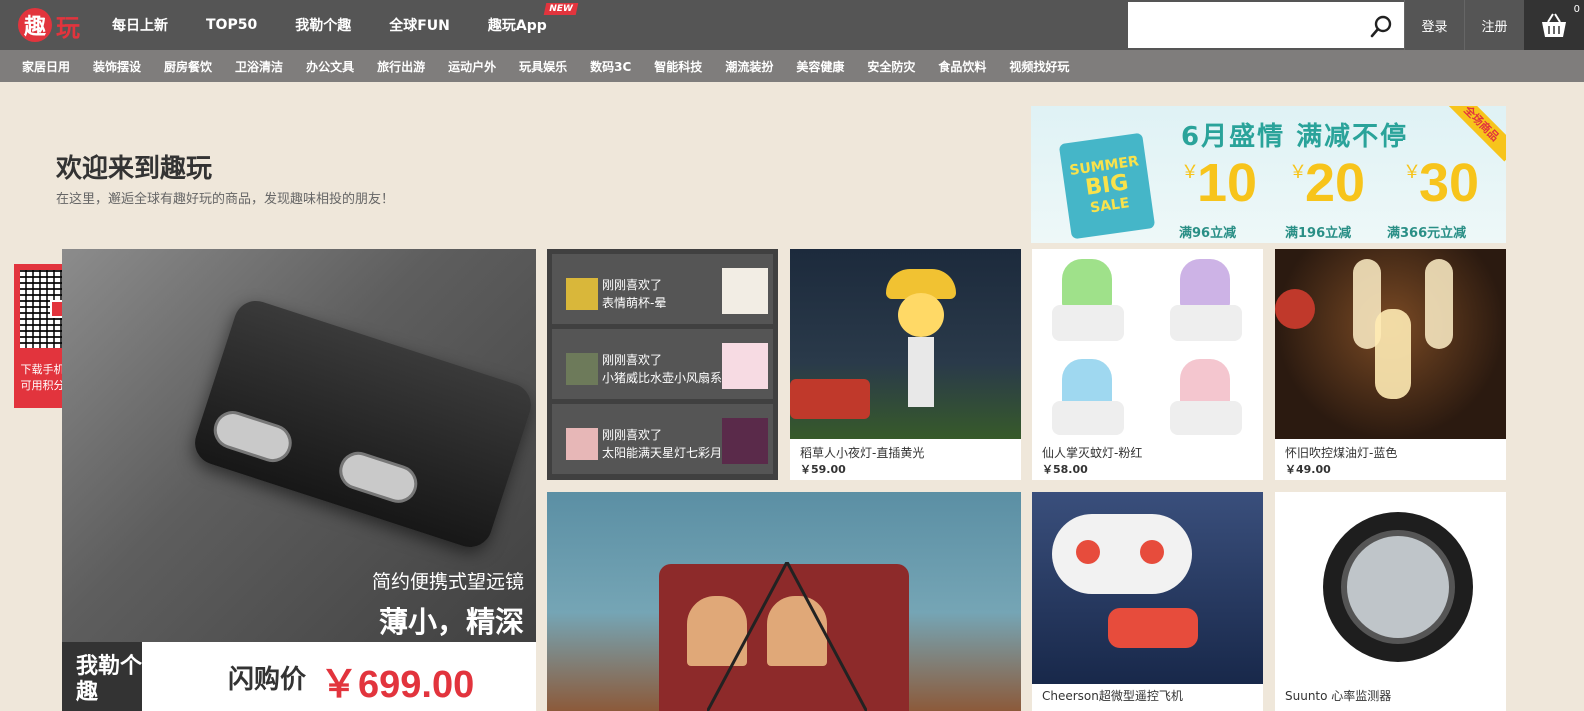 Image resolution: width=1584 pixels, height=711 pixels. I want to click on product-name: 稻草人小夜灯-直插黄光, so click(862, 453).